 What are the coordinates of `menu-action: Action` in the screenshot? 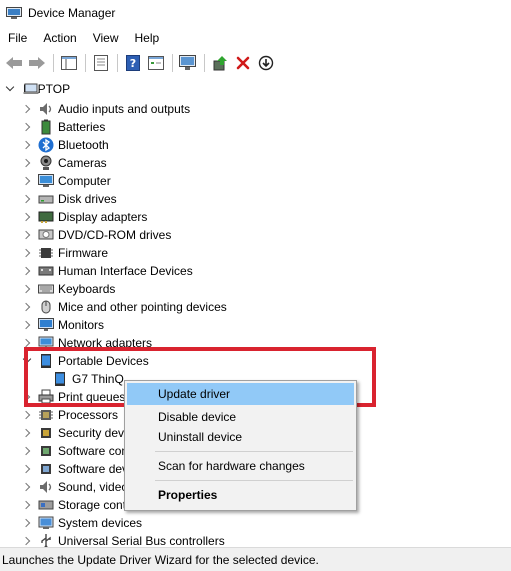 It's located at (59, 38).